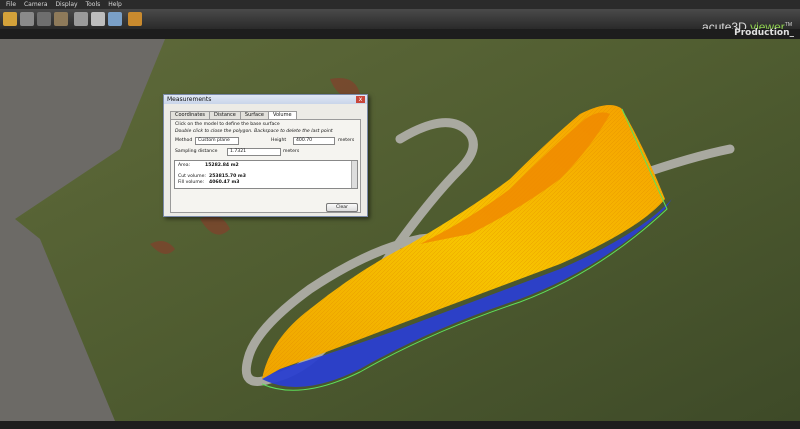 Image resolution: width=800 pixels, height=429 pixels. I want to click on fill-volume-label: Fill volume:, so click(191, 182).